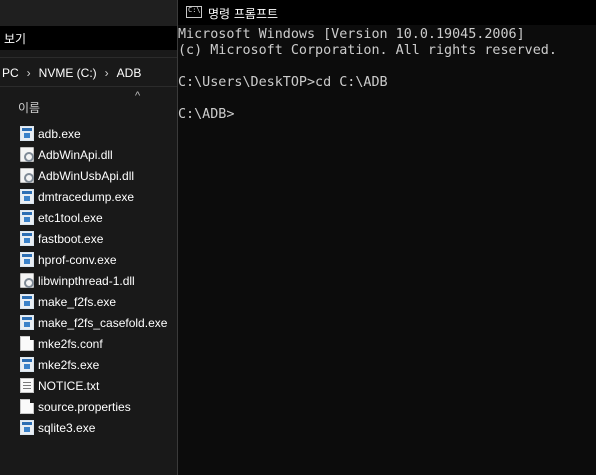 This screenshot has width=596, height=475. I want to click on file-row: NOTICE.txt, so click(88, 386).